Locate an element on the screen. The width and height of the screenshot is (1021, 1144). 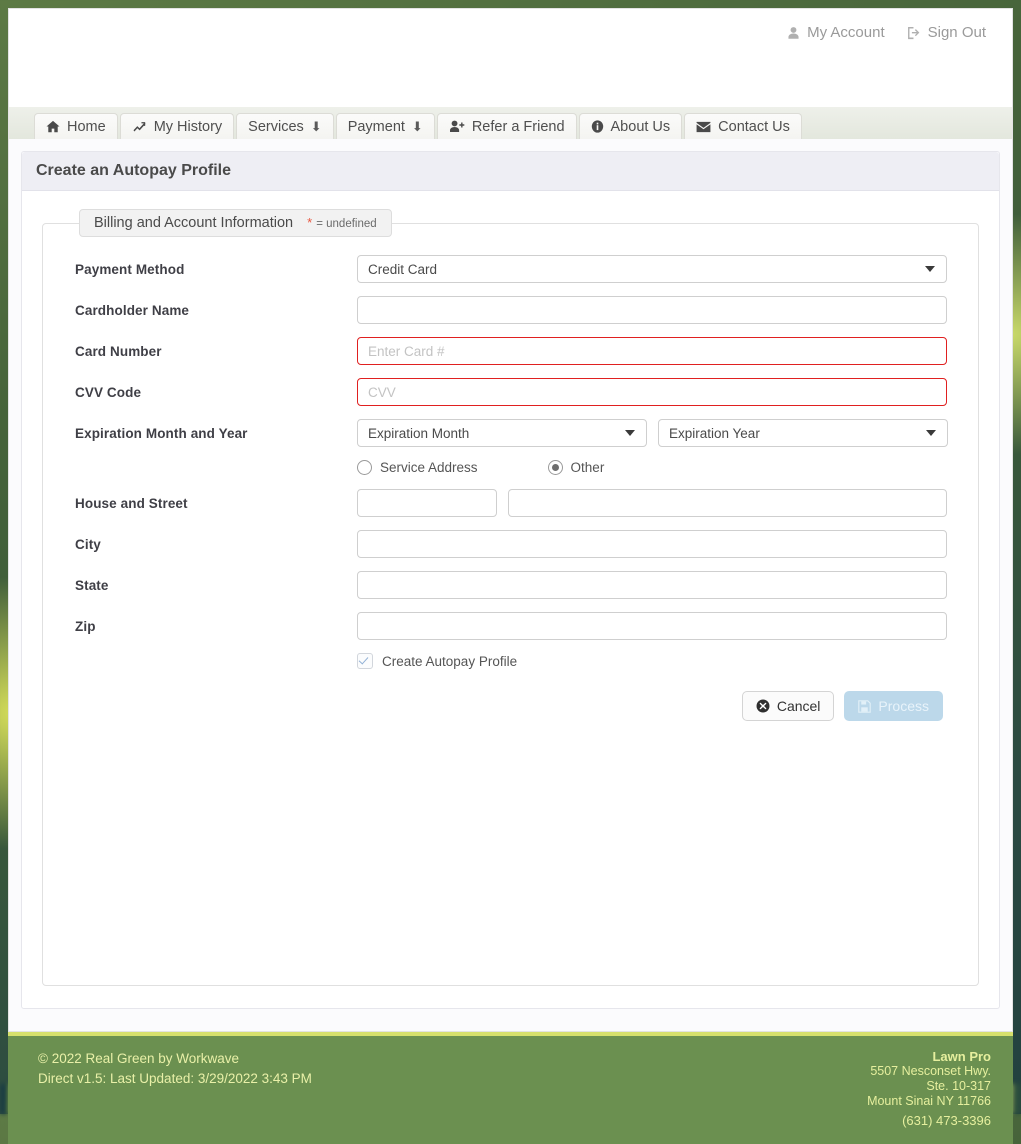
street-input is located at coordinates (727, 503).